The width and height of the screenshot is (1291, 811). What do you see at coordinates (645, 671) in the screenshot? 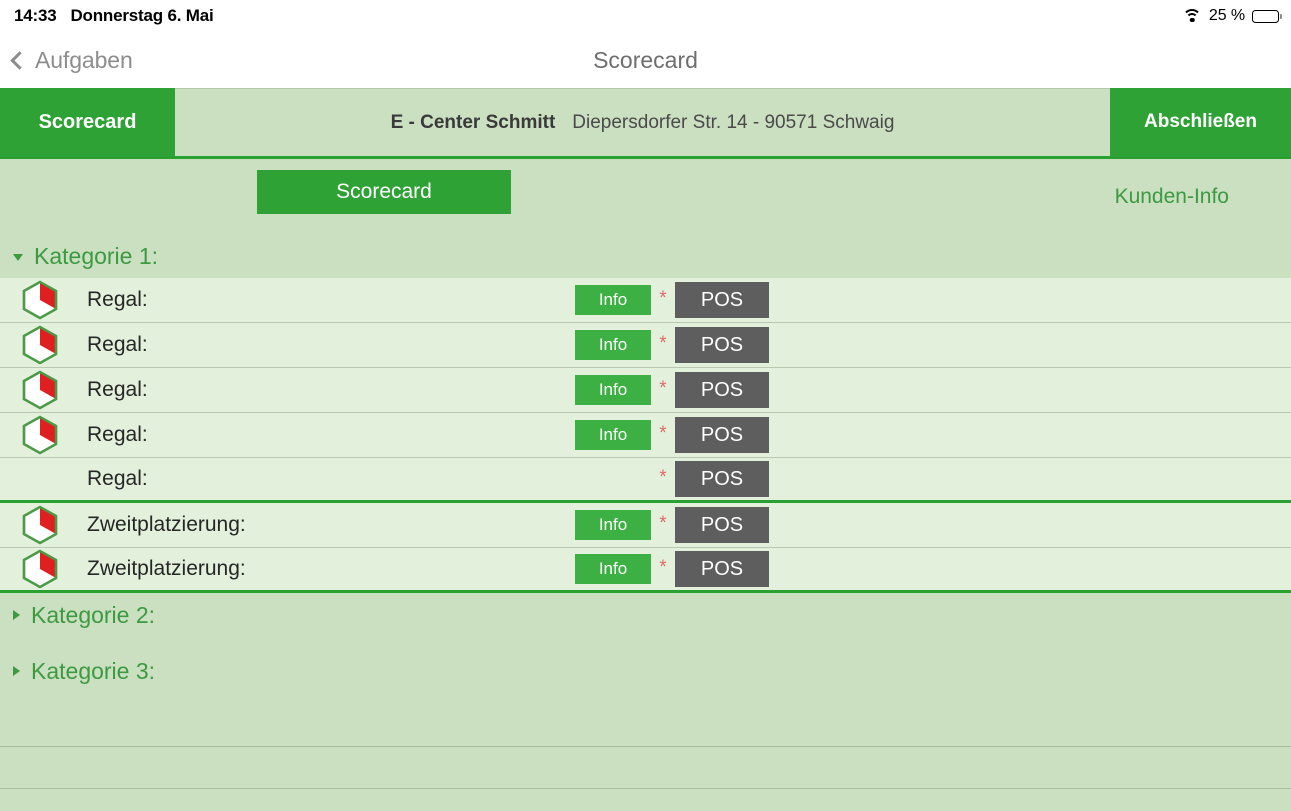
I see `category-header-3: Kategorie 3:` at bounding box center [645, 671].